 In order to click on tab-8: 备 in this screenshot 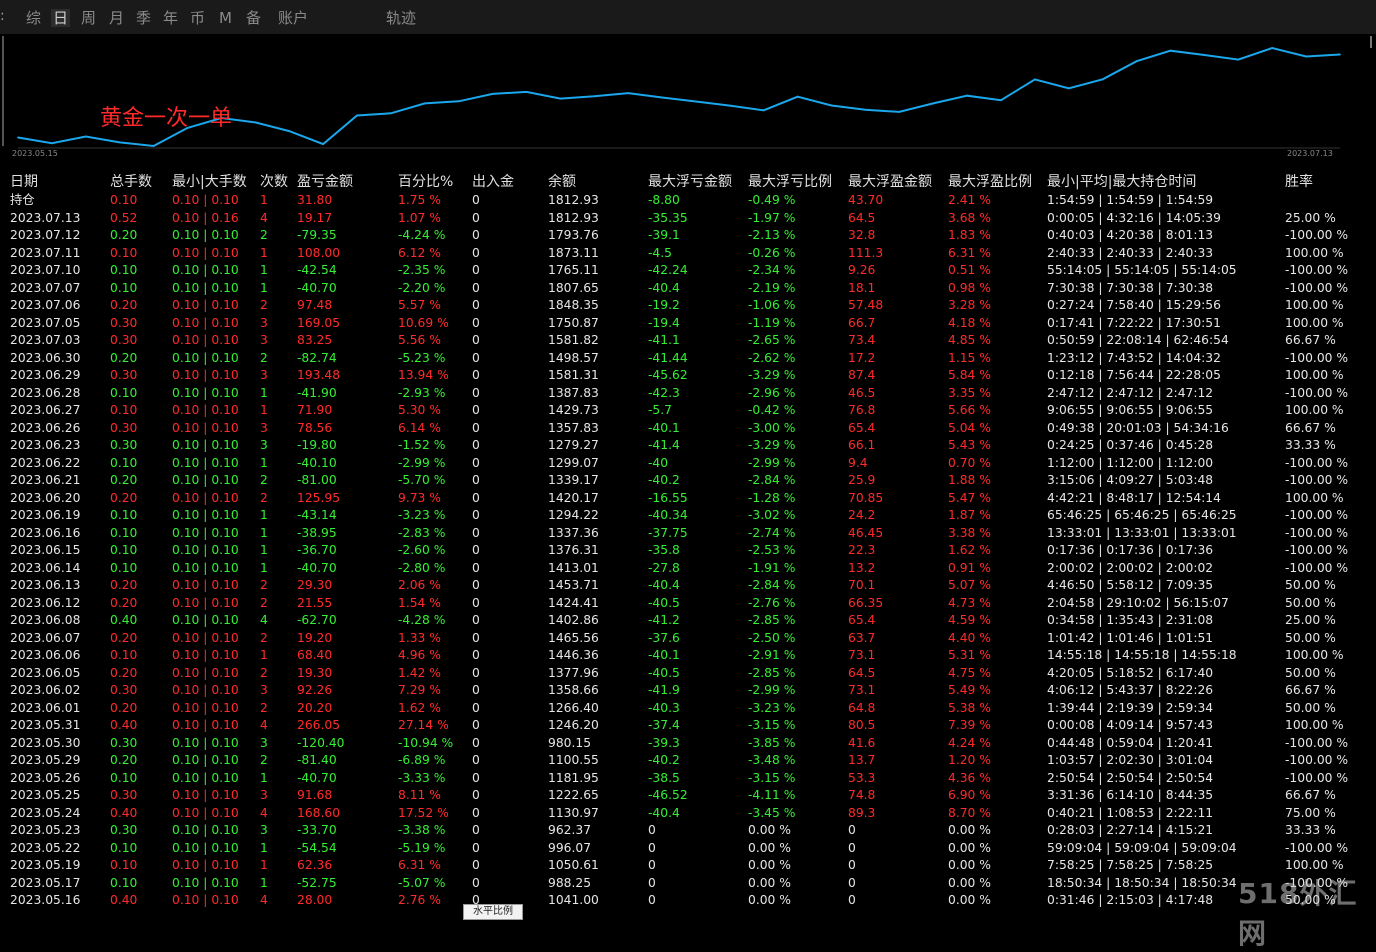, I will do `click(253, 18)`.